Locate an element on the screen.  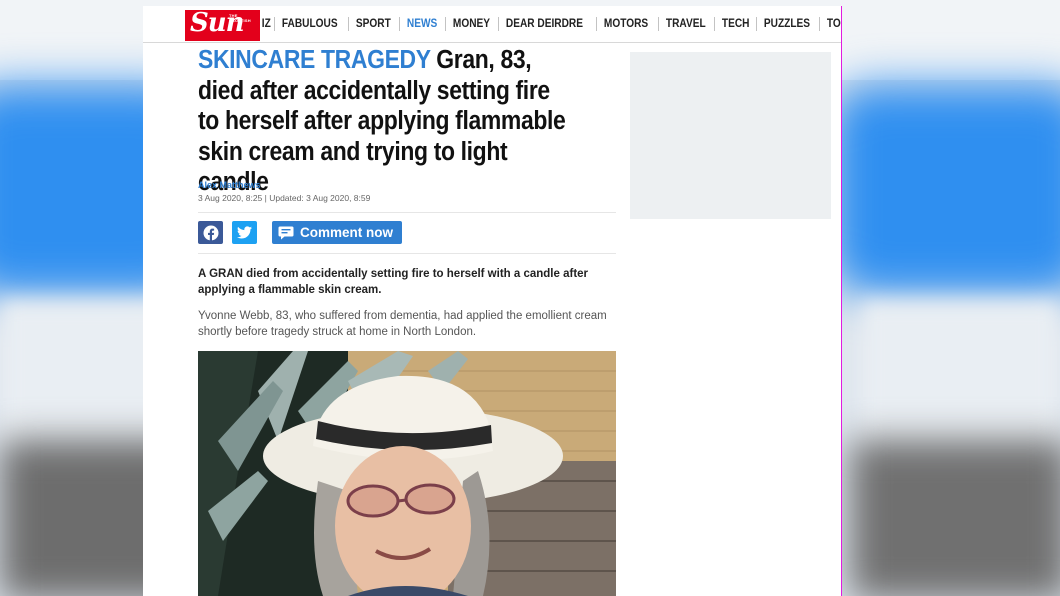
twitter-share-button is located at coordinates (244, 232).